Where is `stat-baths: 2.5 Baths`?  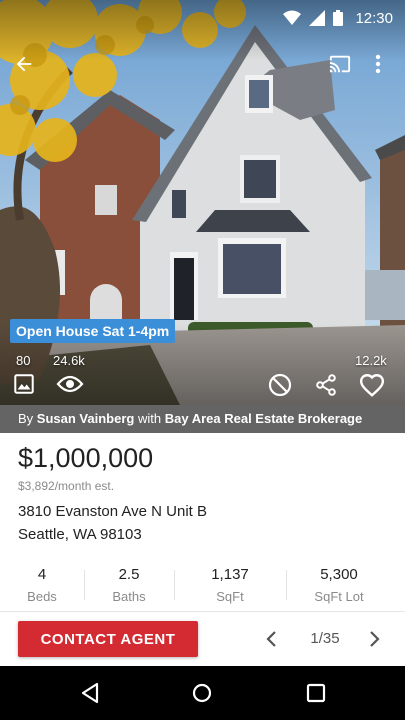
stat-baths: 2.5 Baths is located at coordinates (129, 586).